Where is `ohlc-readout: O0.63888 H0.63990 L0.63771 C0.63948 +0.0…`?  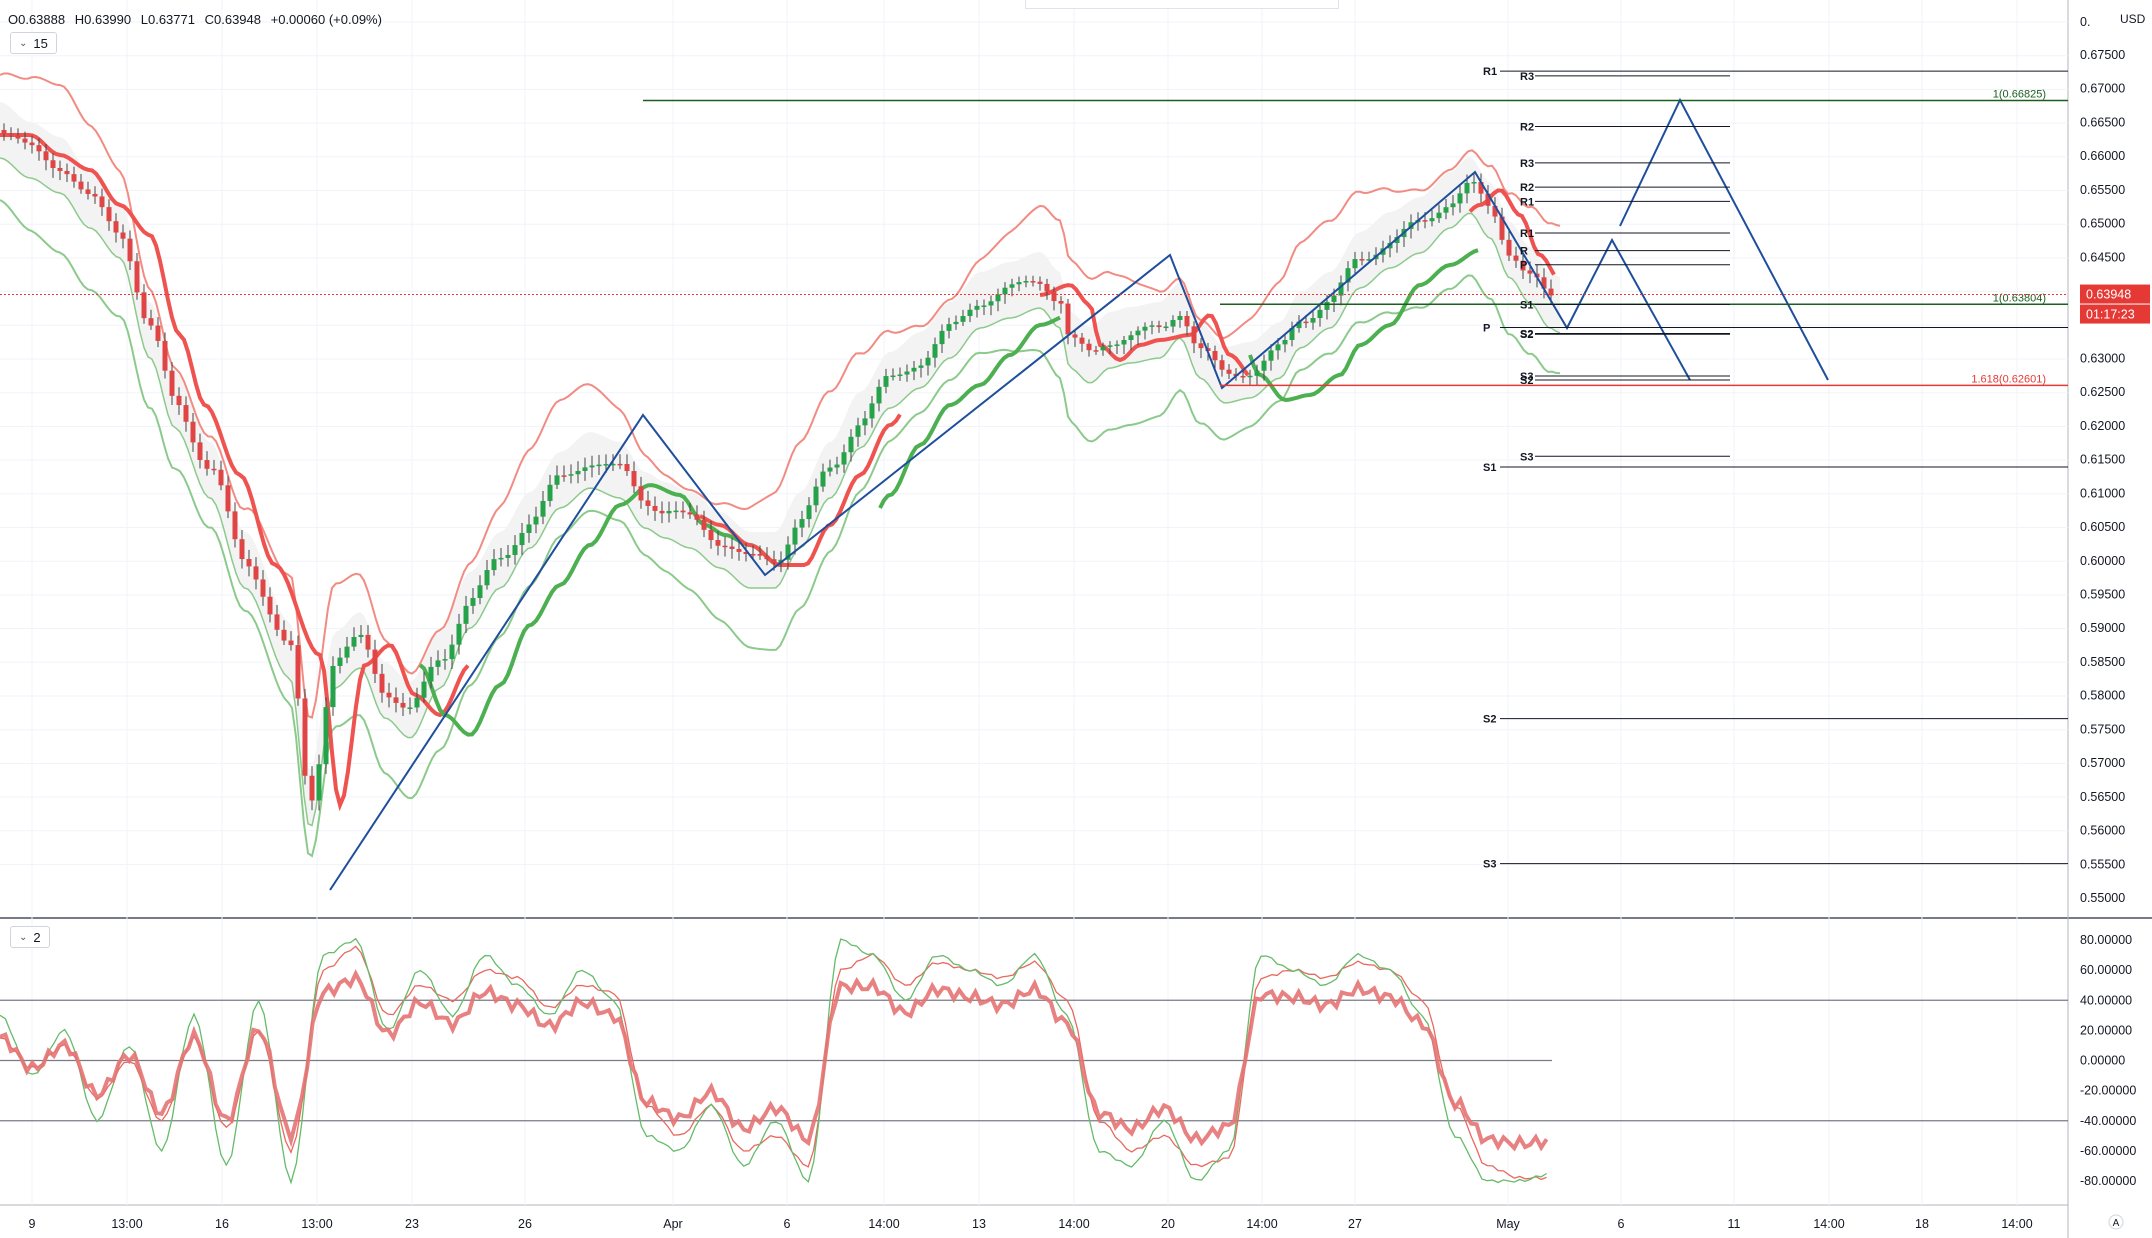
ohlc-readout: O0.63888 H0.63990 L0.63771 C0.63948 +0.0… is located at coordinates (198, 19).